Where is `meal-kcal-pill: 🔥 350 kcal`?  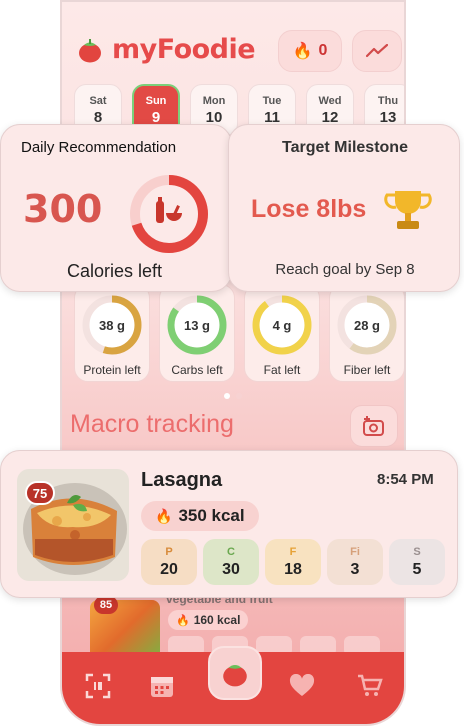
meal-kcal-pill: 🔥 350 kcal is located at coordinates (200, 516).